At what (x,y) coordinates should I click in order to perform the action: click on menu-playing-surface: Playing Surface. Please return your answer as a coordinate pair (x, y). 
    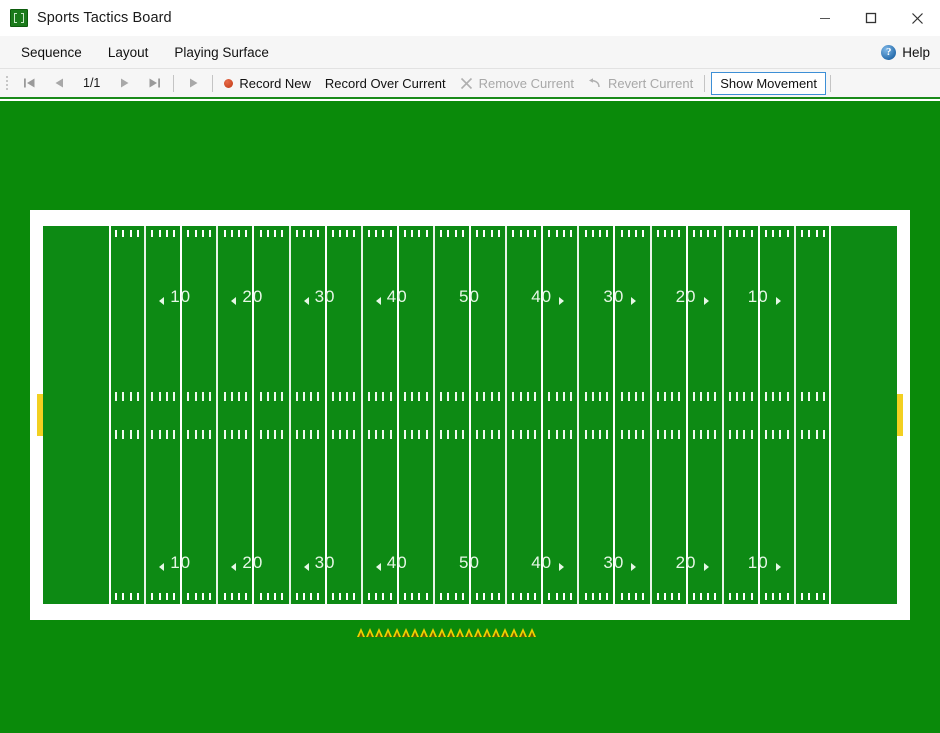
    Looking at the image, I should click on (221, 52).